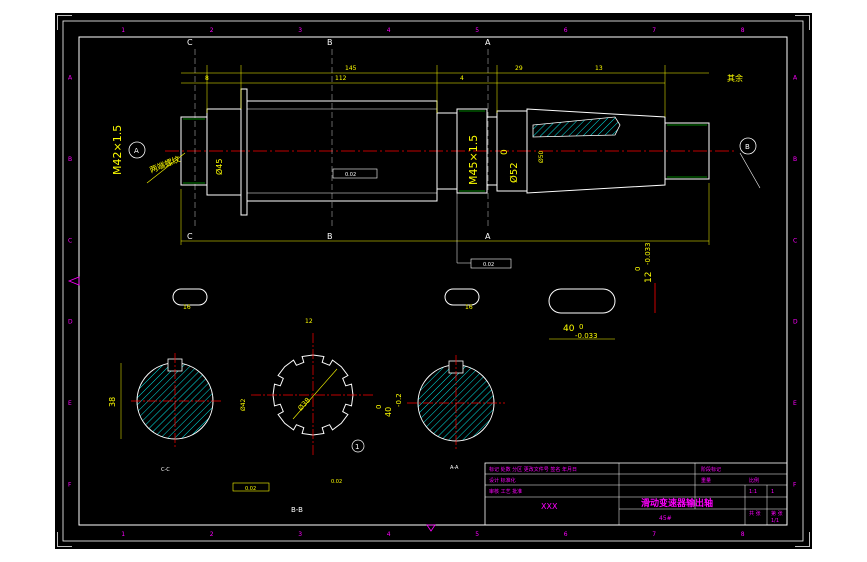 The height and width of the screenshot is (562, 867). I want to click on grid-row-labels-right: A B C D E F, so click(795, 282).